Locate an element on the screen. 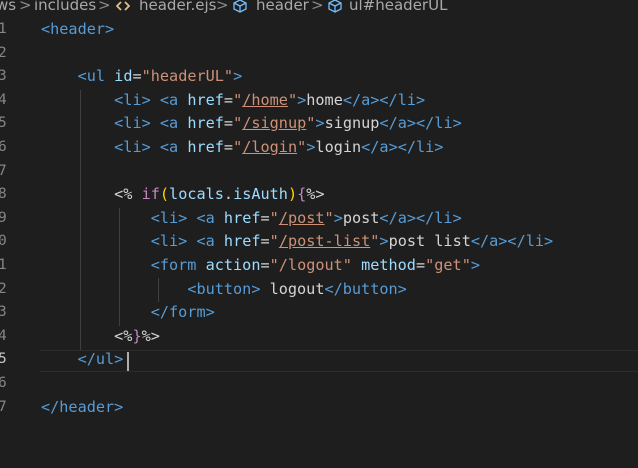  code-line: 8 <% if(locals.isAuth){%> is located at coordinates (319, 195).